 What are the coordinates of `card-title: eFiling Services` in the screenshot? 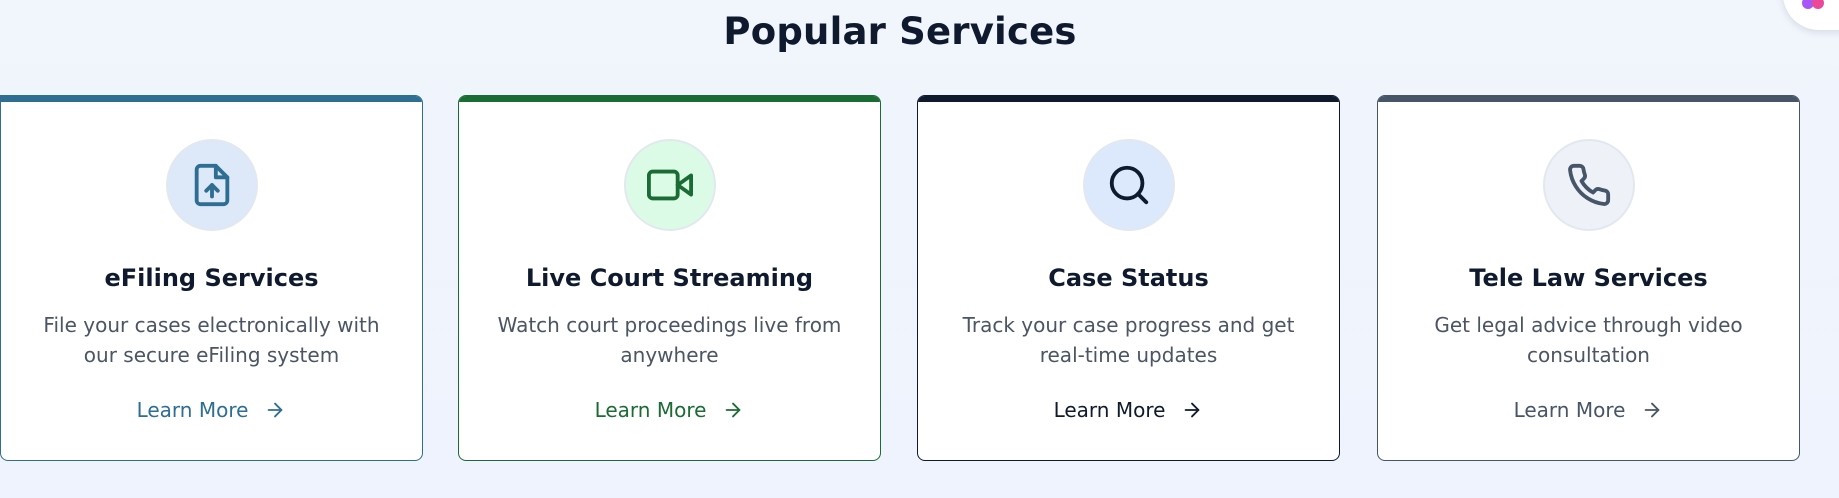 It's located at (211, 278).